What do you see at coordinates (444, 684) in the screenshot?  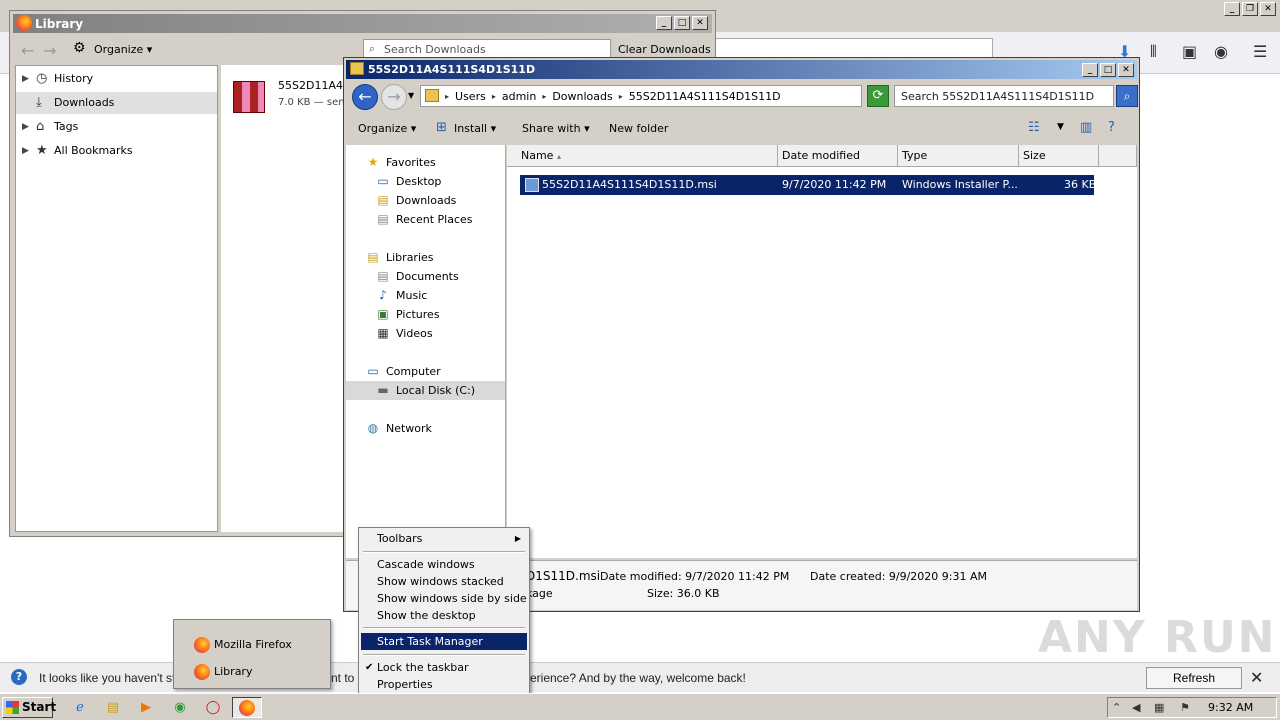 I see `menu-item-properties: Properties` at bounding box center [444, 684].